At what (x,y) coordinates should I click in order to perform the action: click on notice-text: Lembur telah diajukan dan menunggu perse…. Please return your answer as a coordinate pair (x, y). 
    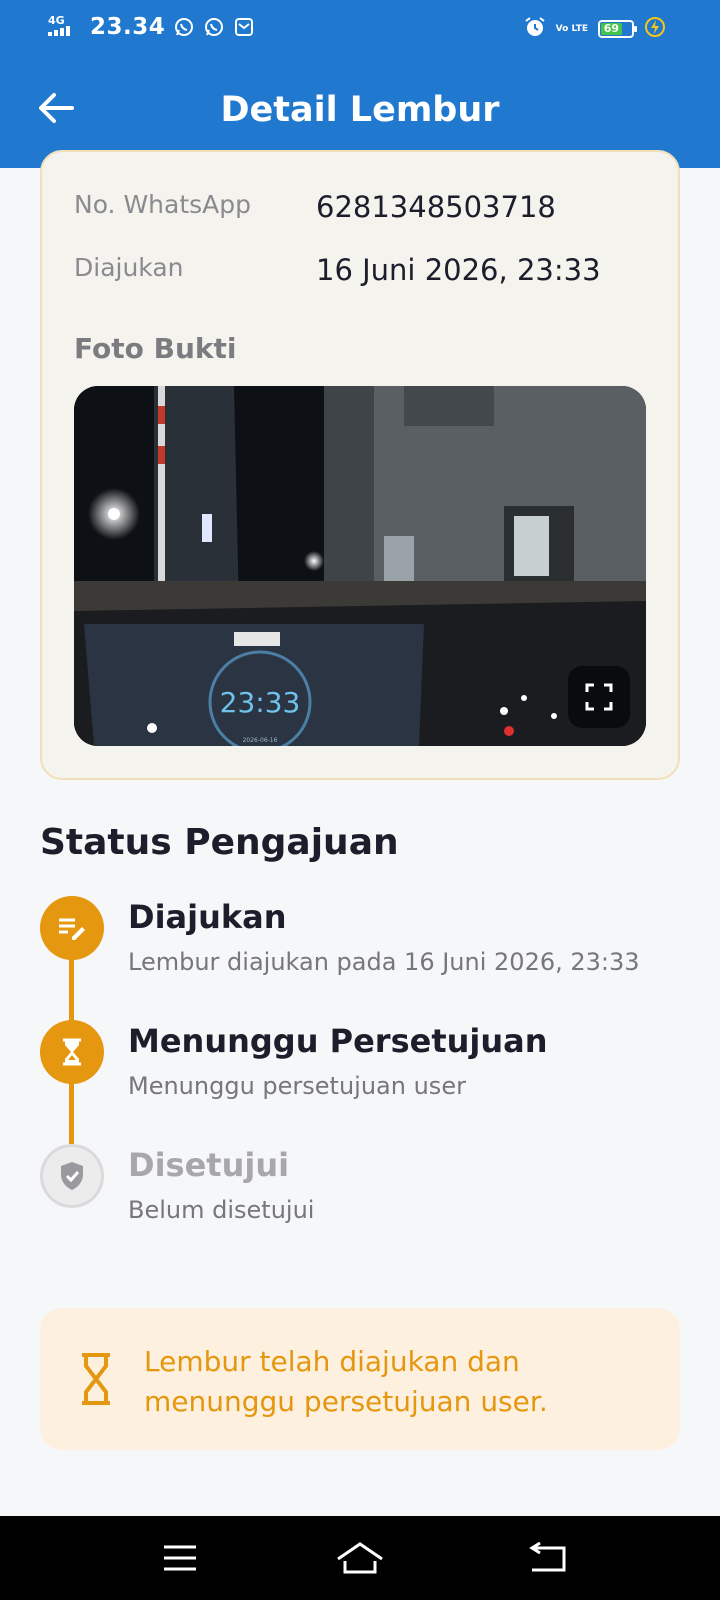
    Looking at the image, I should click on (346, 1381).